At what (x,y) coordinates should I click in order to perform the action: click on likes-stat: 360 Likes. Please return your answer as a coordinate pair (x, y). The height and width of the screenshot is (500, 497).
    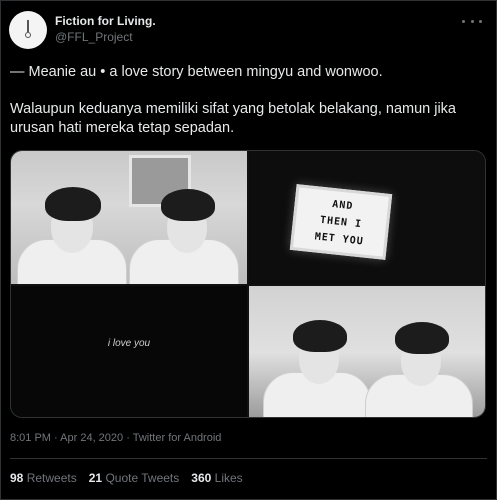
    Looking at the image, I should click on (216, 478).